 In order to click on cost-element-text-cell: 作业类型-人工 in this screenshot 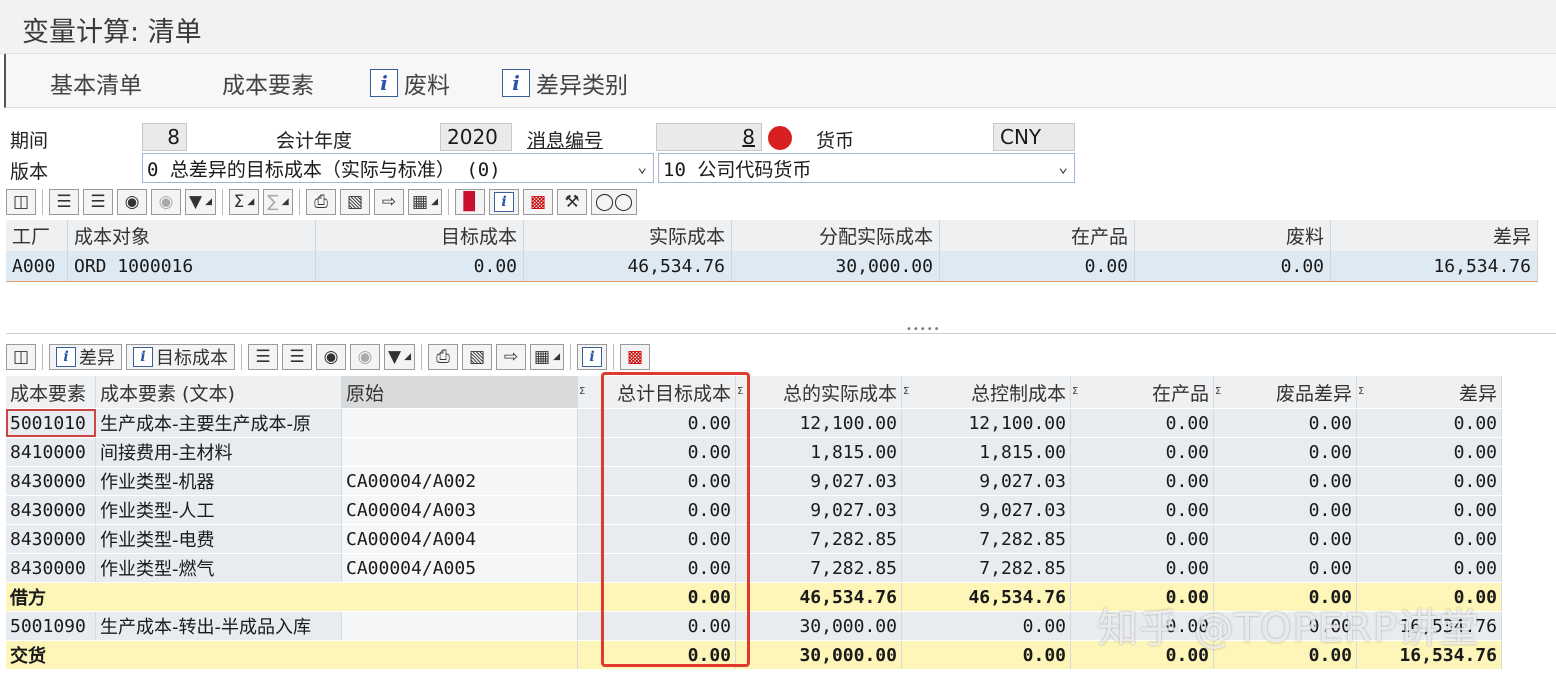, I will do `click(219, 510)`.